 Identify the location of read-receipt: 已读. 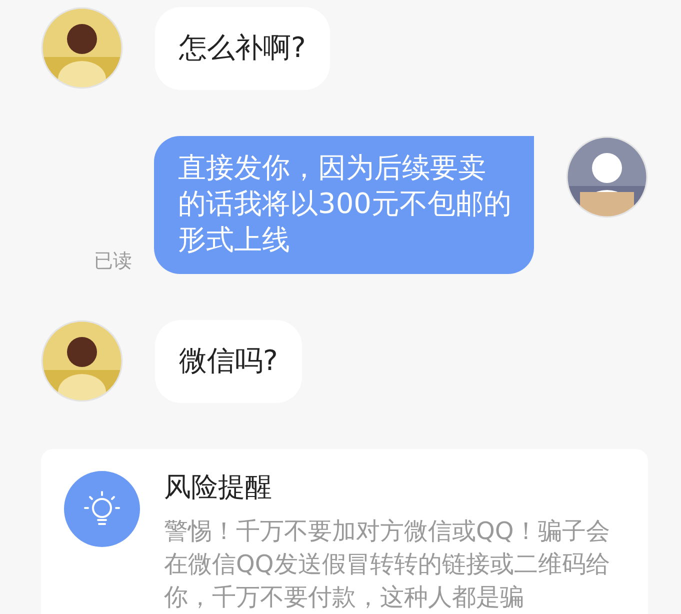
(113, 261).